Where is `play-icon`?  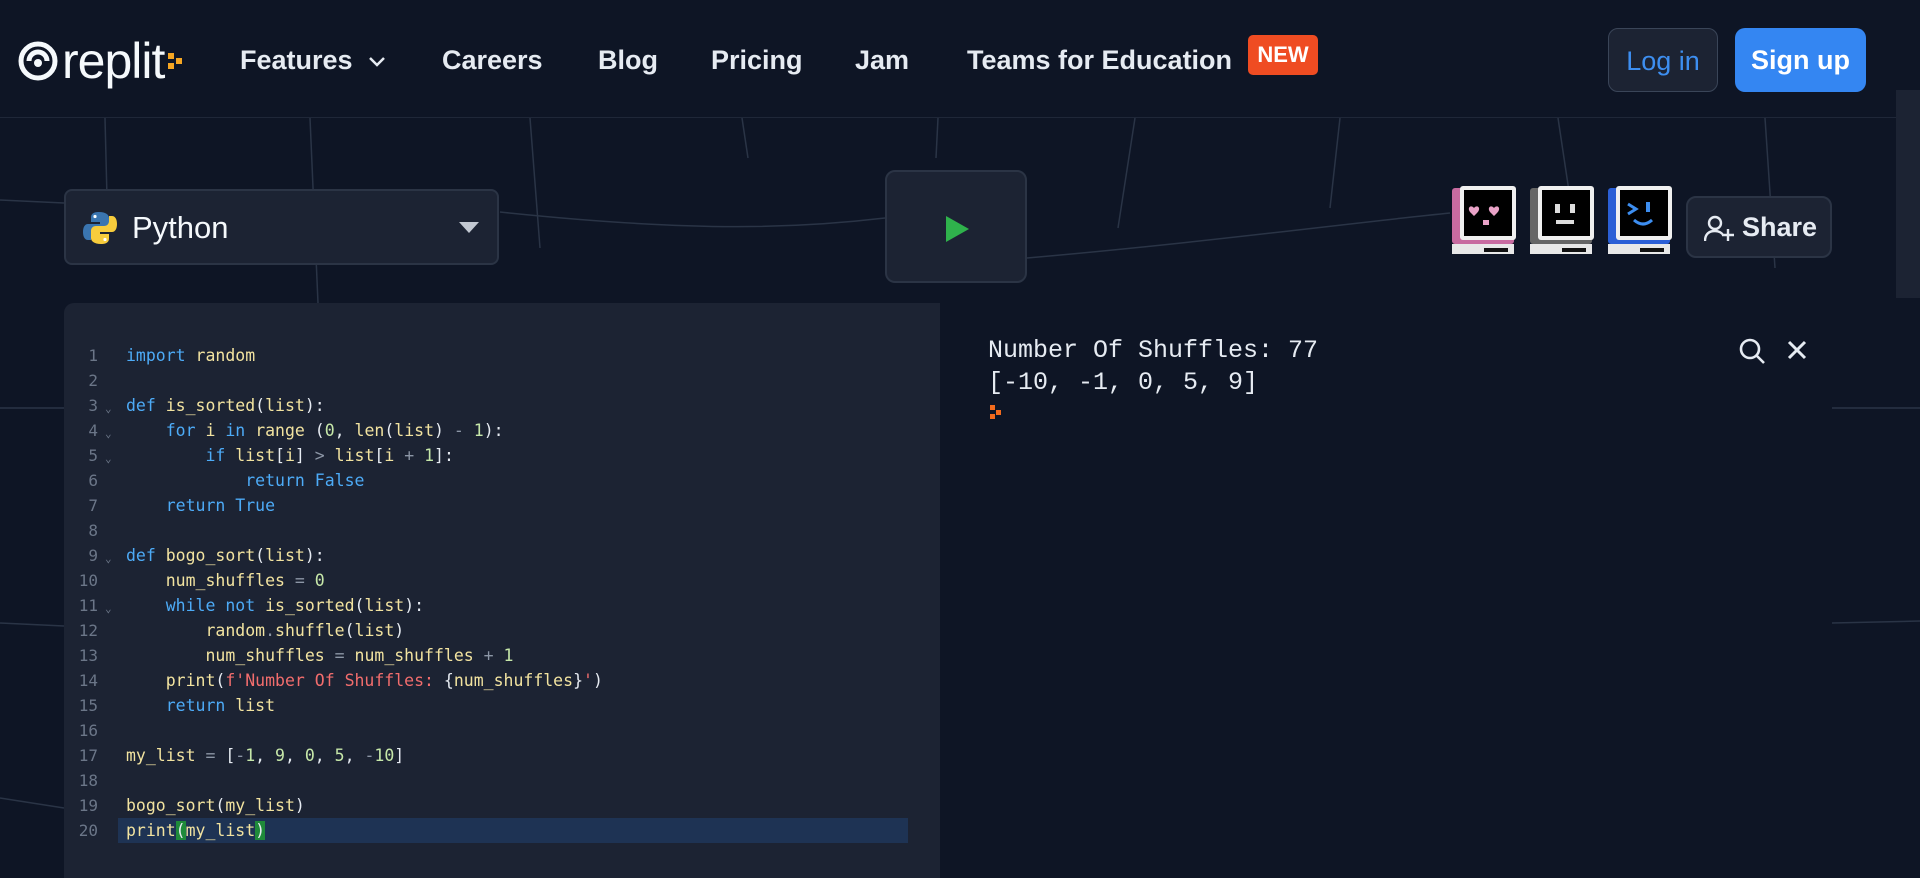
play-icon is located at coordinates (957, 229).